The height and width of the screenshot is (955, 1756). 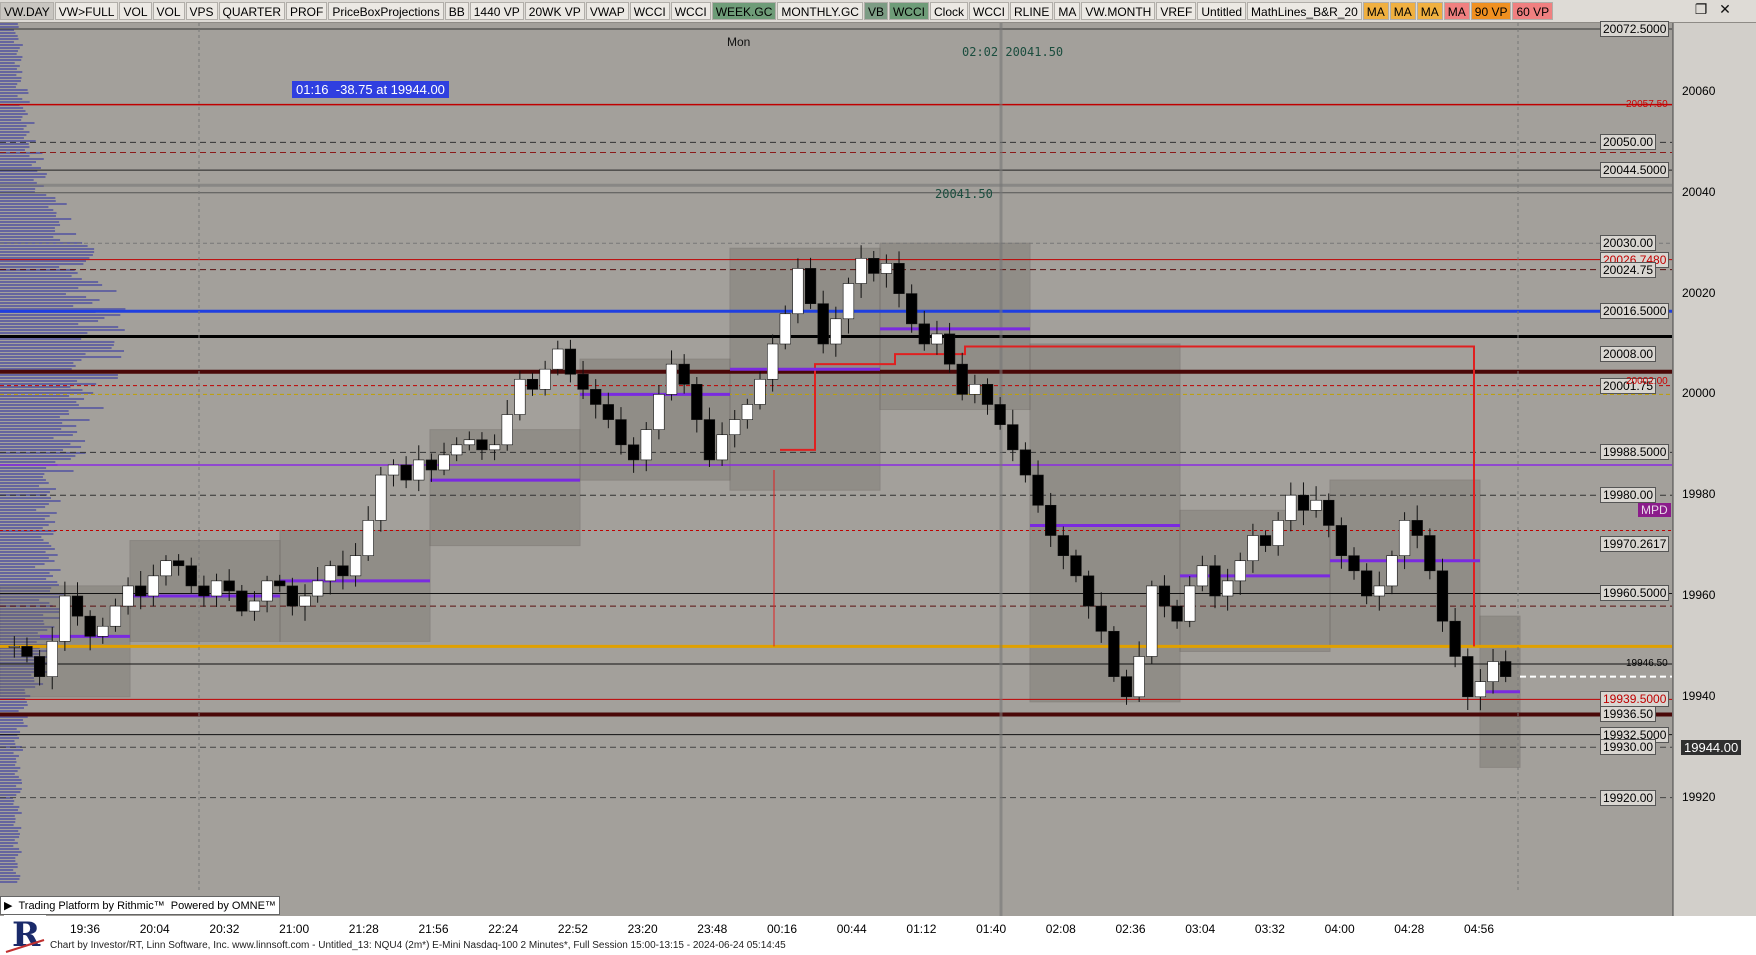 I want to click on toolbar-button-vb: VB, so click(x=875, y=11).